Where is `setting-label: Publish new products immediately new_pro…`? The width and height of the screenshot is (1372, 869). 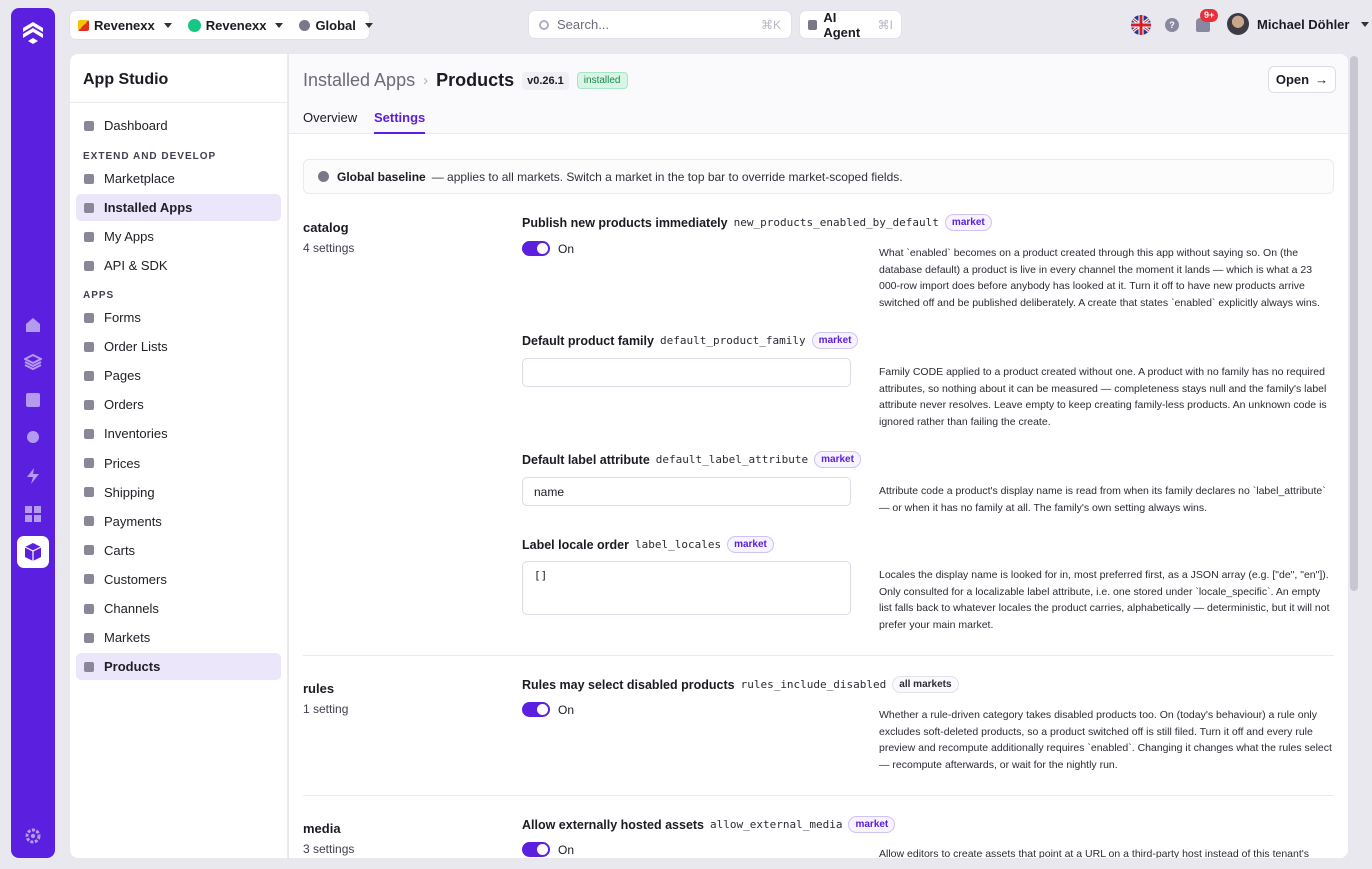 setting-label: Publish new products immediately new_pro… is located at coordinates (757, 222).